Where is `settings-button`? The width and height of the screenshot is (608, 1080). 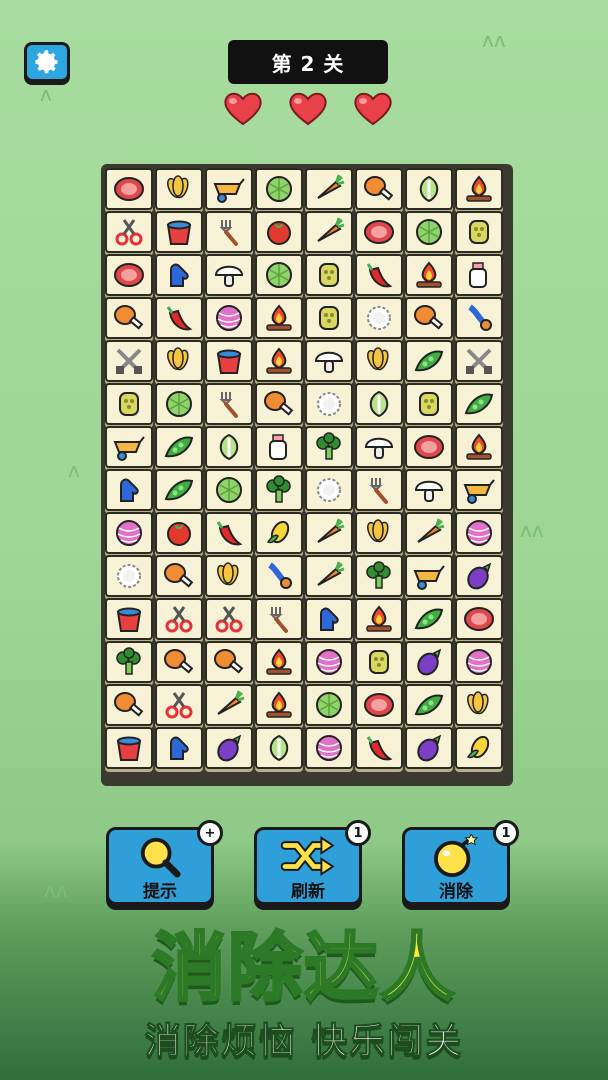
settings-button is located at coordinates (47, 62).